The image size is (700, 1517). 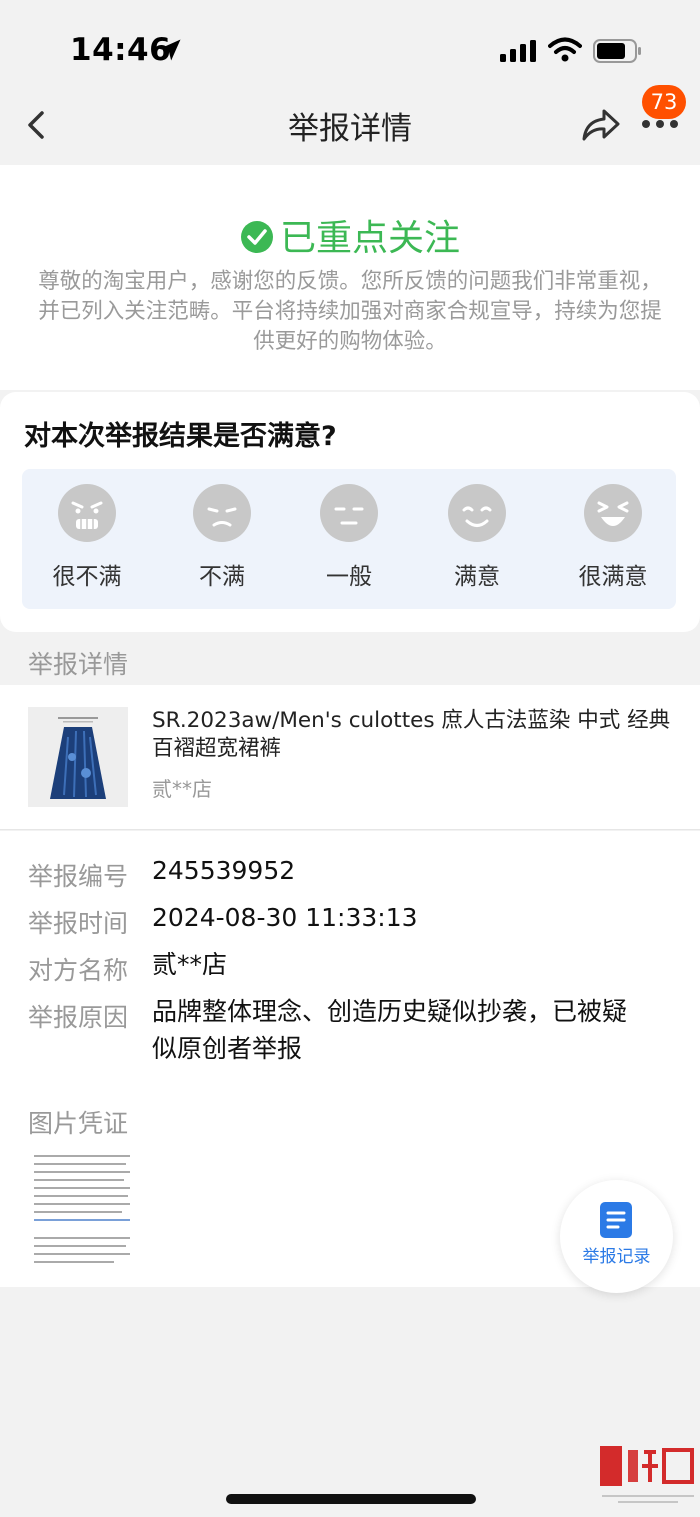 What do you see at coordinates (617, 51) in the screenshot?
I see `battery-icon` at bounding box center [617, 51].